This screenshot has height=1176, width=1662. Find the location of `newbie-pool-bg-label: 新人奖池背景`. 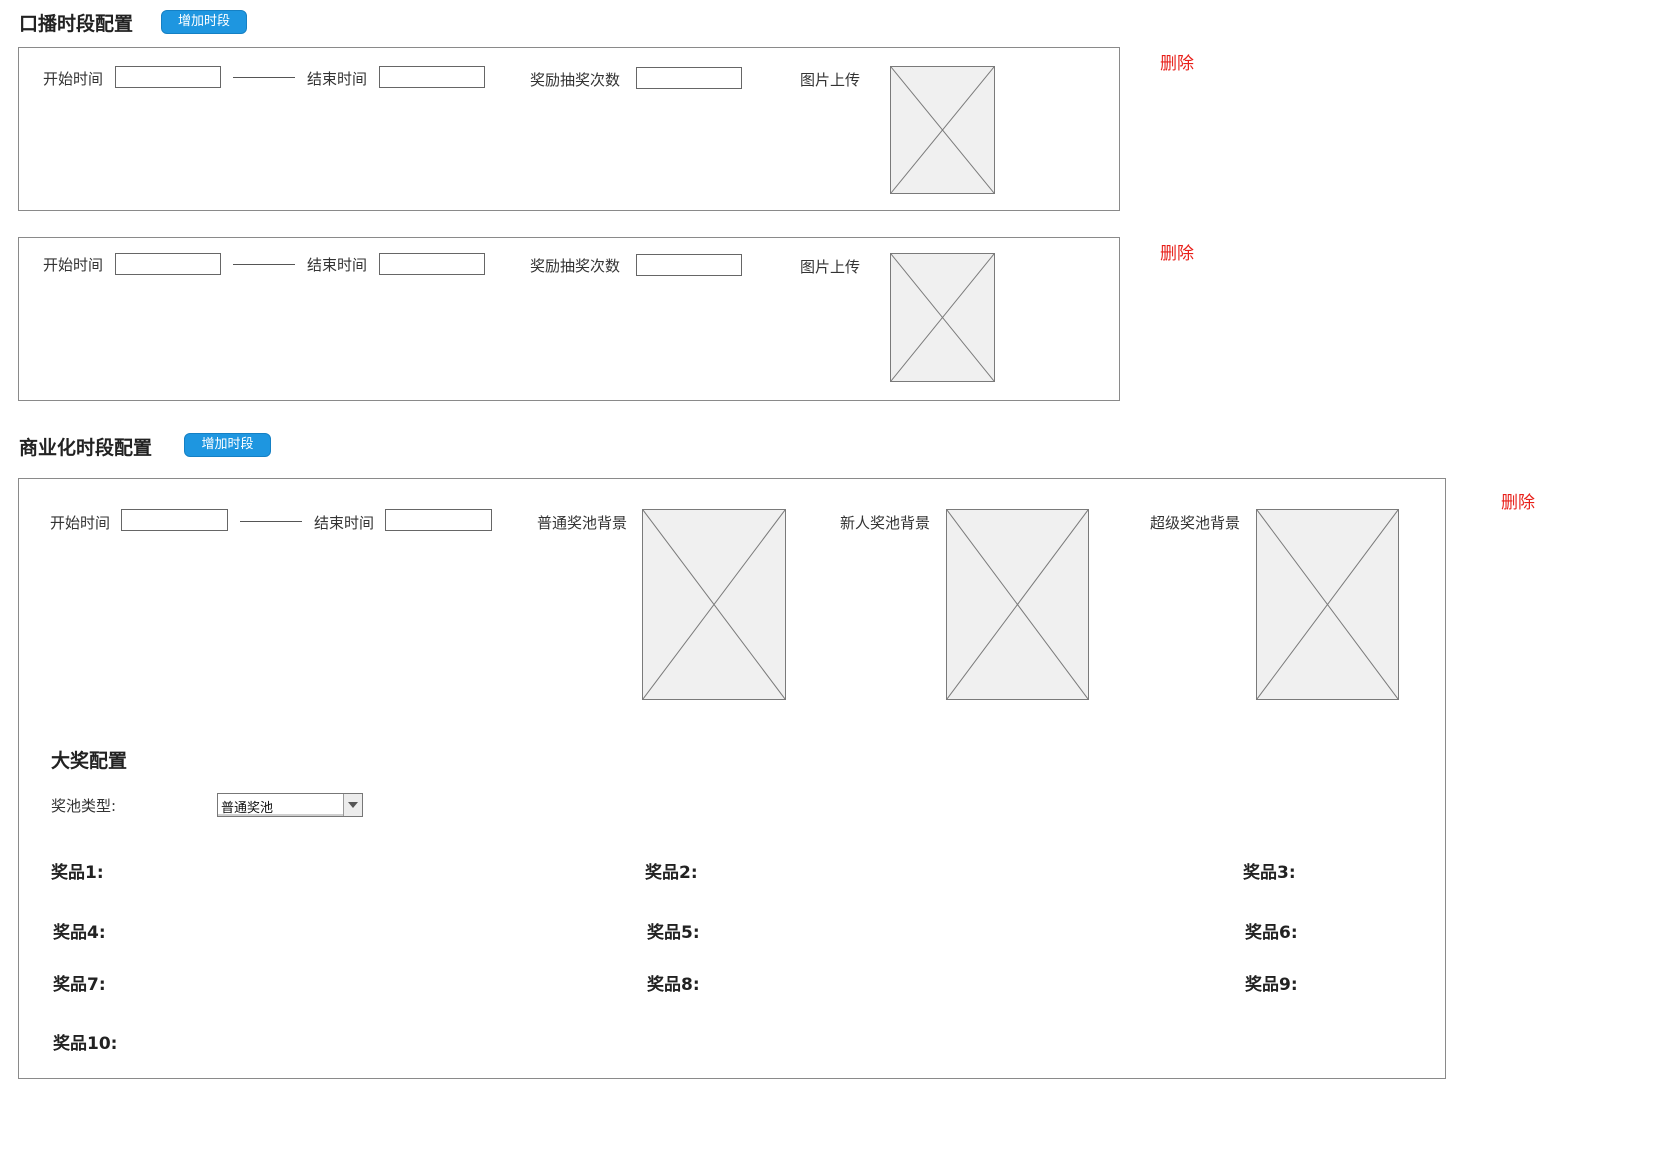

newbie-pool-bg-label: 新人奖池背景 is located at coordinates (885, 523).